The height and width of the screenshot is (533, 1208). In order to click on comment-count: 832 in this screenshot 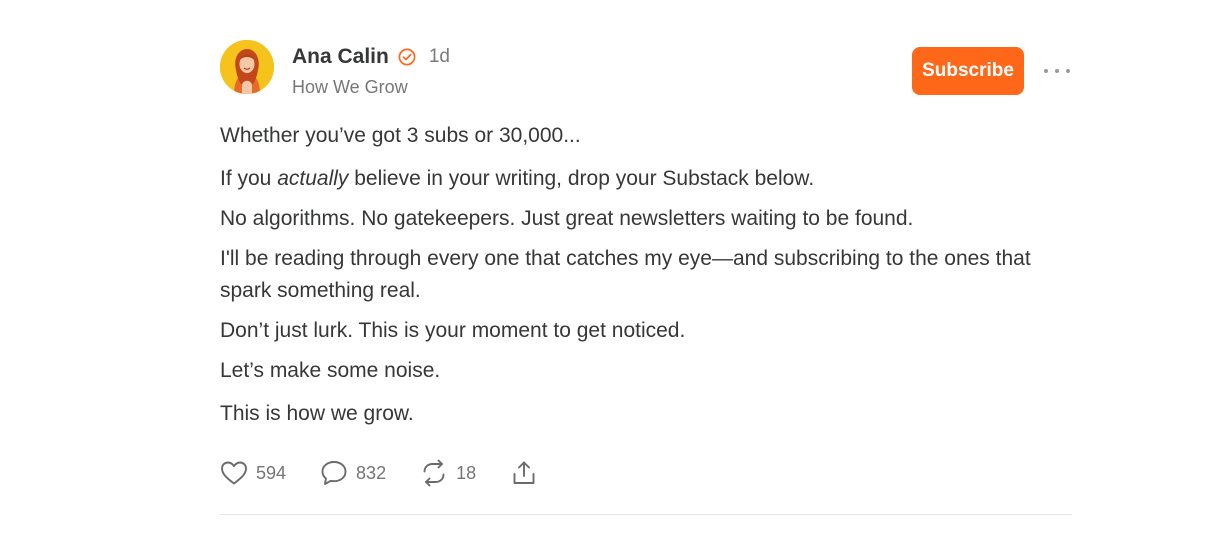, I will do `click(371, 472)`.